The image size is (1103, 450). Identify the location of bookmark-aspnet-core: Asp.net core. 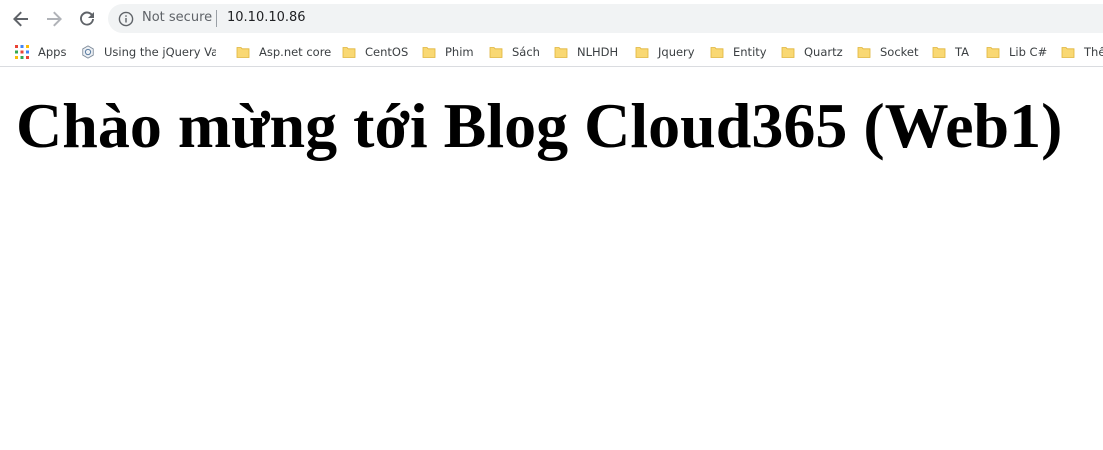
(283, 52).